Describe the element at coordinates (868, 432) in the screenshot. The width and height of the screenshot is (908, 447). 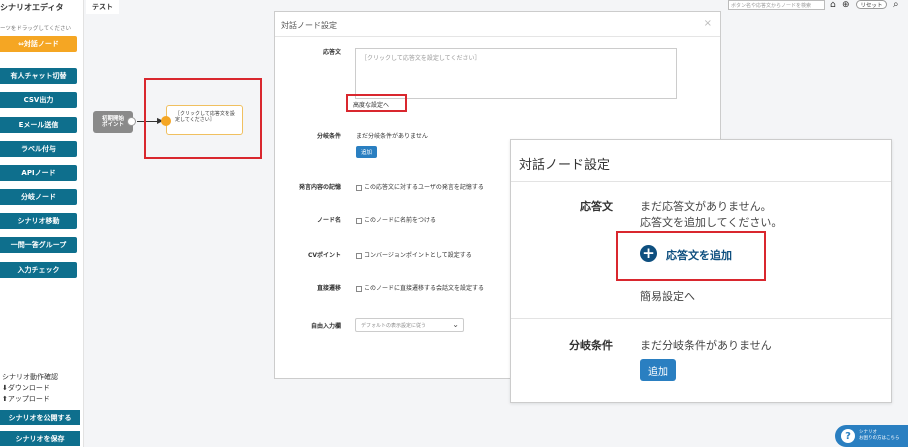
I see `help-line1: シナリオ` at that location.